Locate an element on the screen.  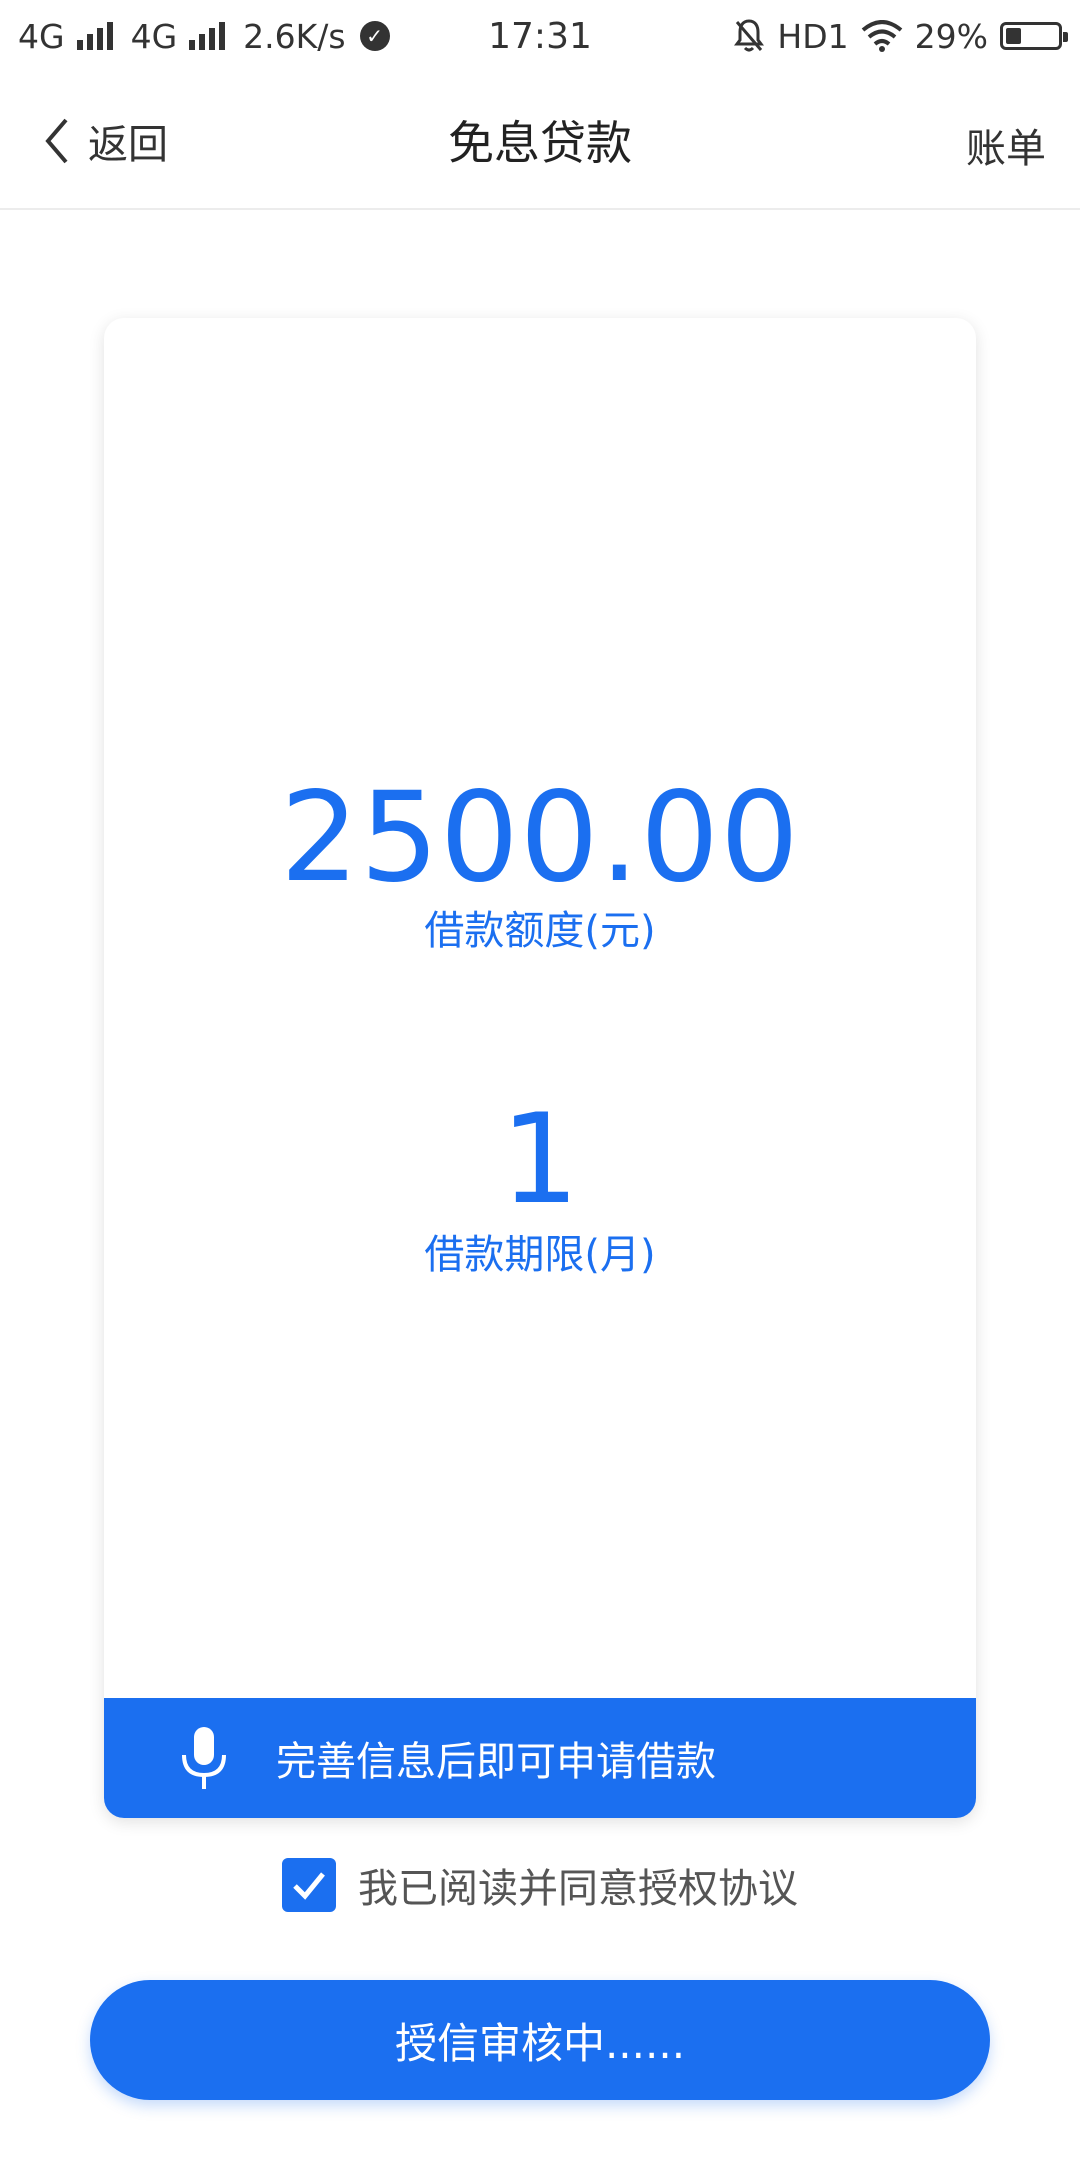
loan-amount: 2500.00 is located at coordinates (540, 838).